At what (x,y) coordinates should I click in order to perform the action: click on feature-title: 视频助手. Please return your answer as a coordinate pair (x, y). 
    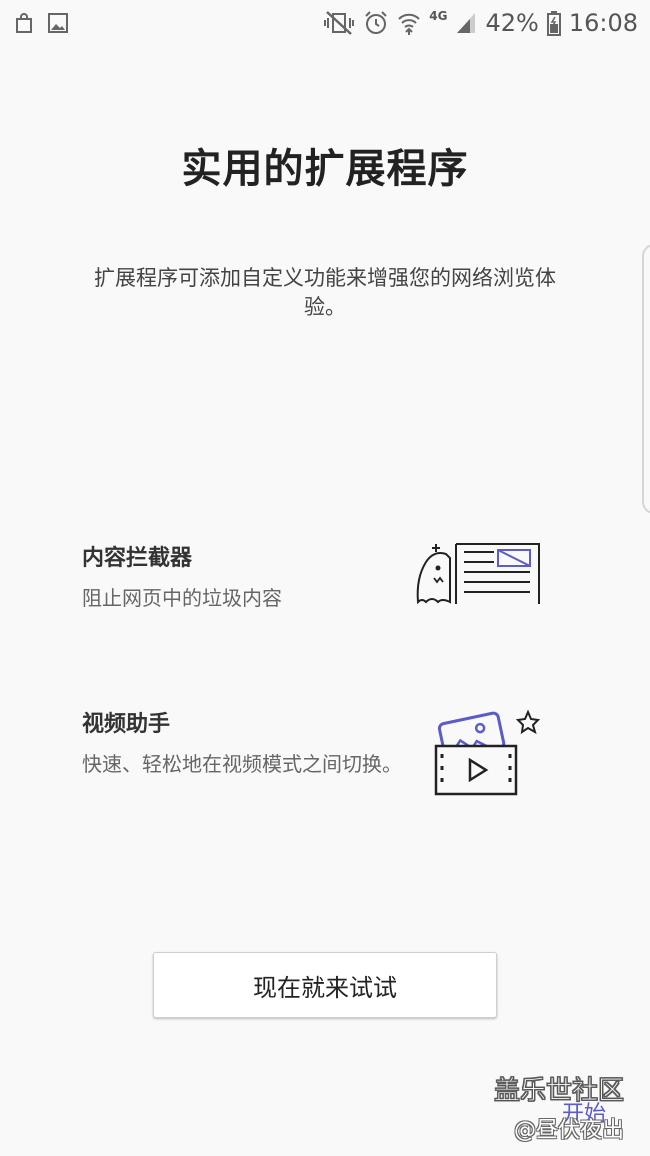
    Looking at the image, I should click on (126, 724).